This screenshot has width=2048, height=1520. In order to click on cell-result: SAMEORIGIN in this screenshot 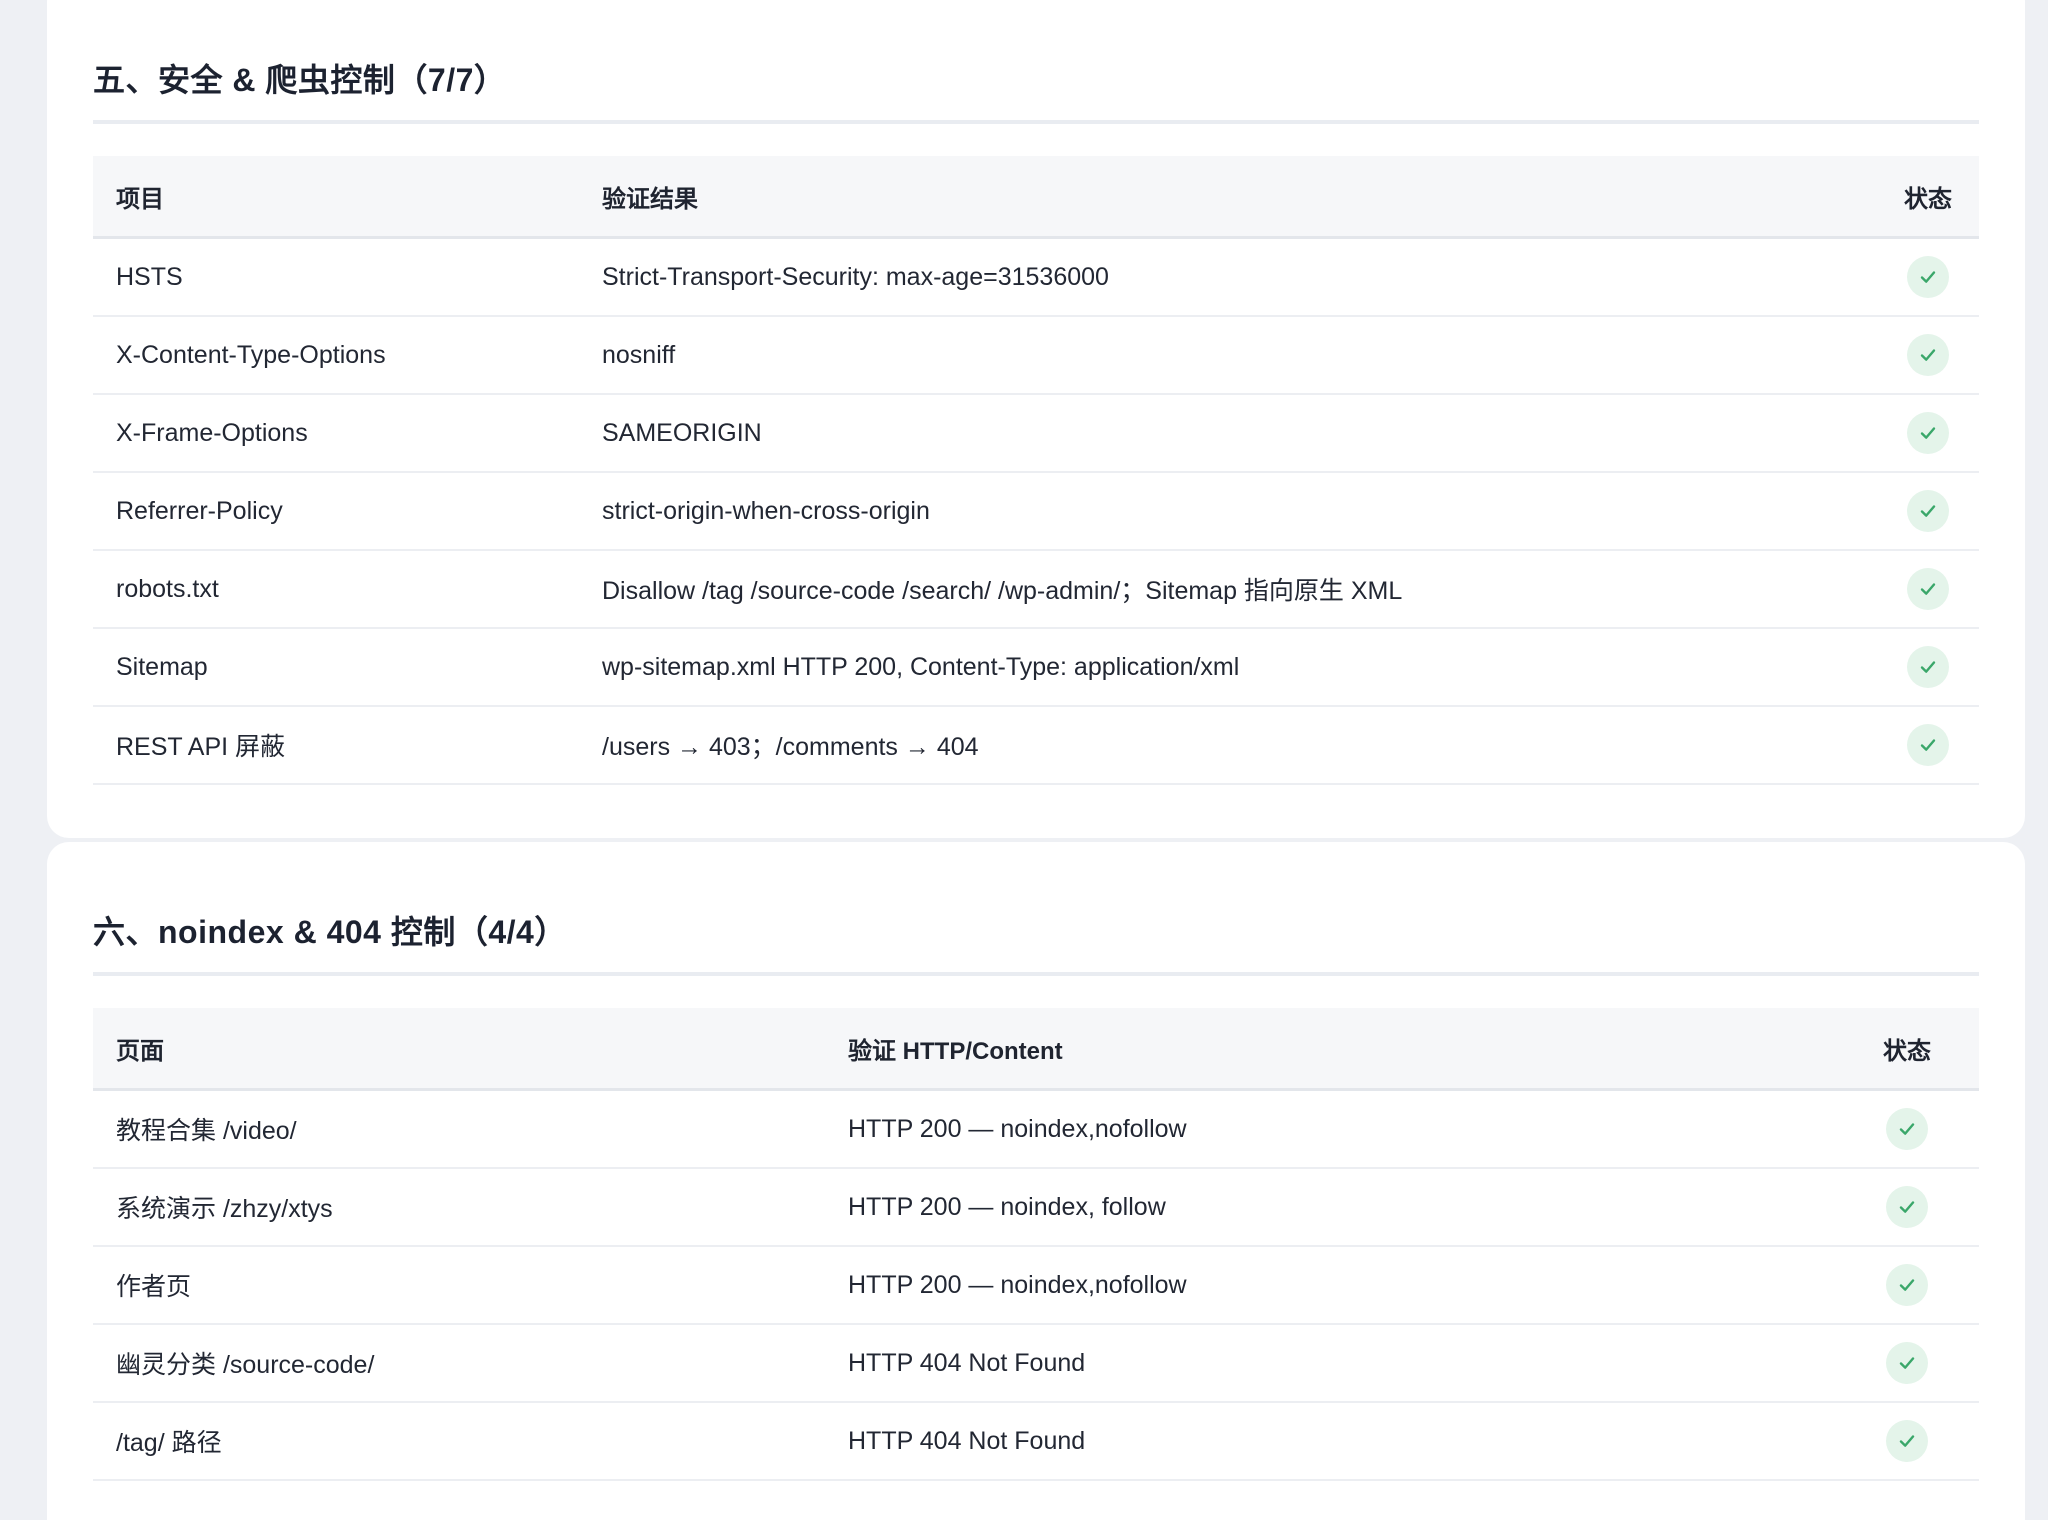, I will do `click(1228, 433)`.